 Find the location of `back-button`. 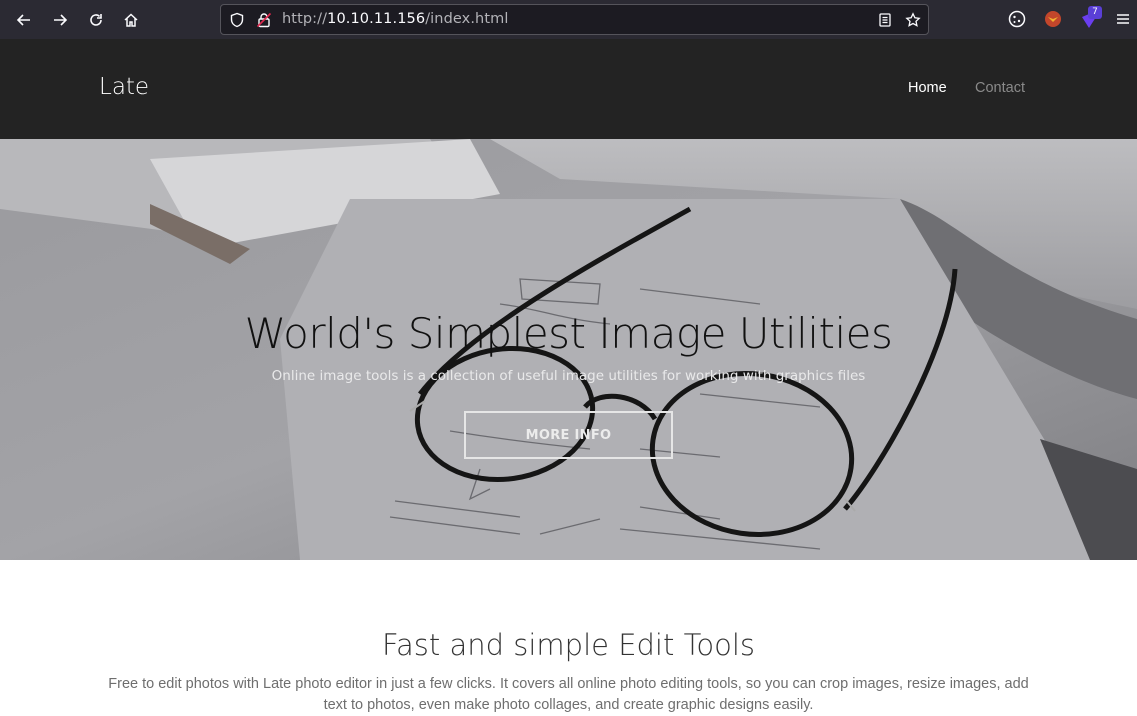

back-button is located at coordinates (24, 20).